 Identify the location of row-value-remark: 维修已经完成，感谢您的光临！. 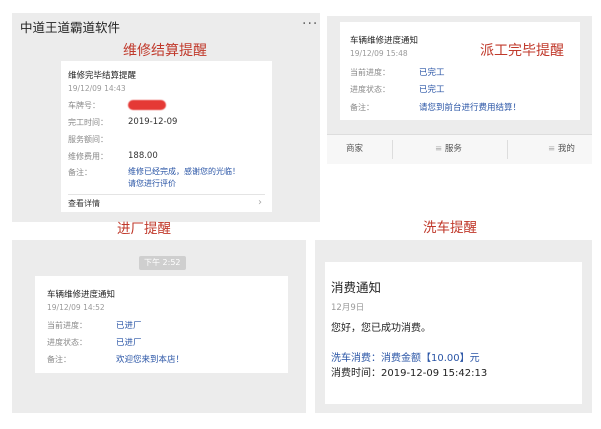
(184, 171).